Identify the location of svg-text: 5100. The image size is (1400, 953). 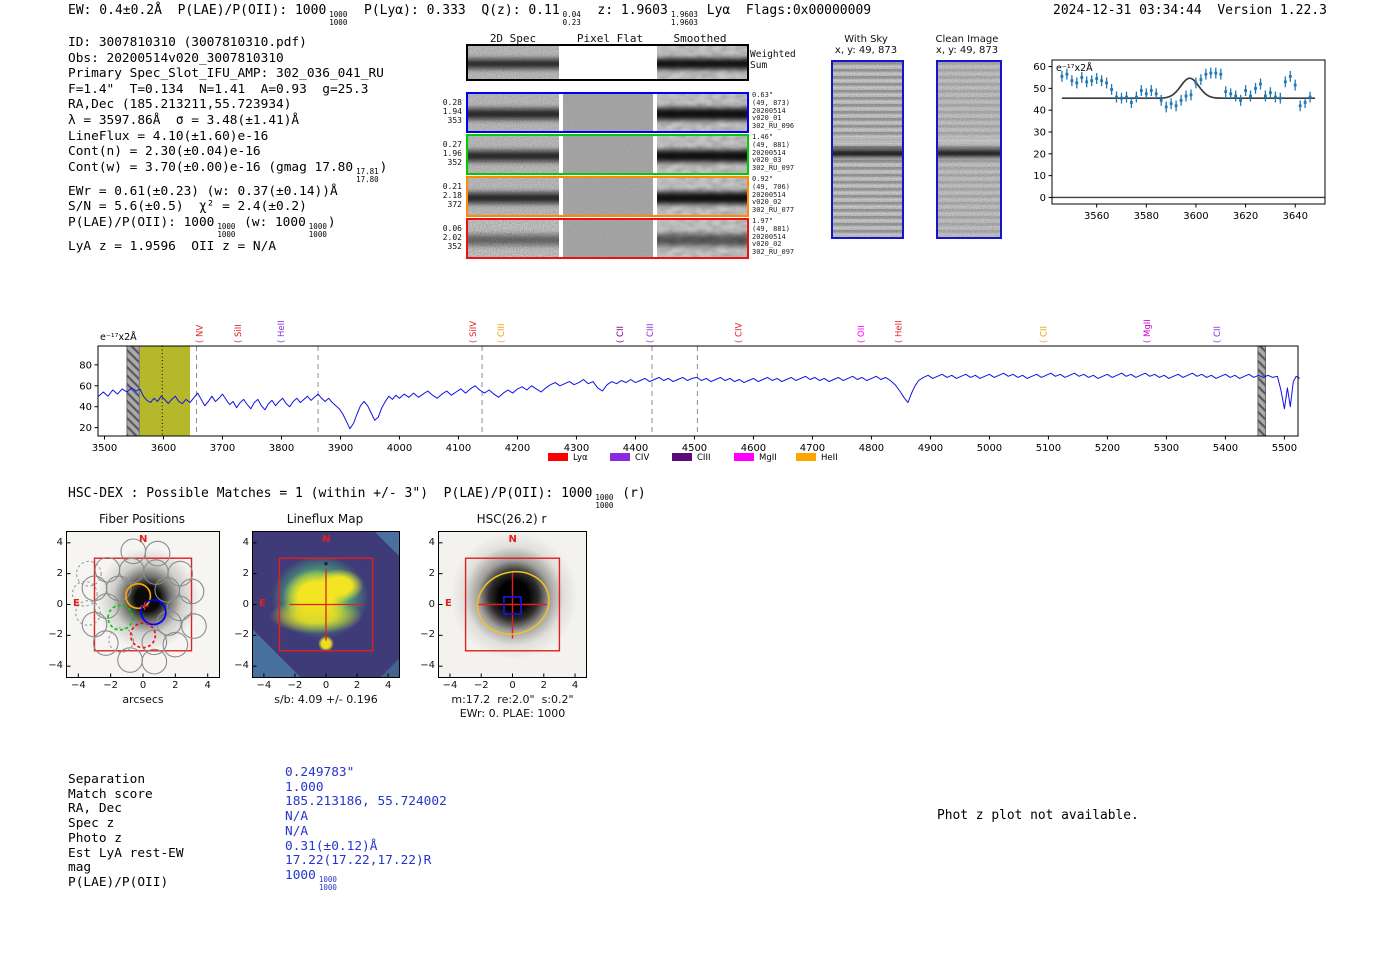
(1048, 448).